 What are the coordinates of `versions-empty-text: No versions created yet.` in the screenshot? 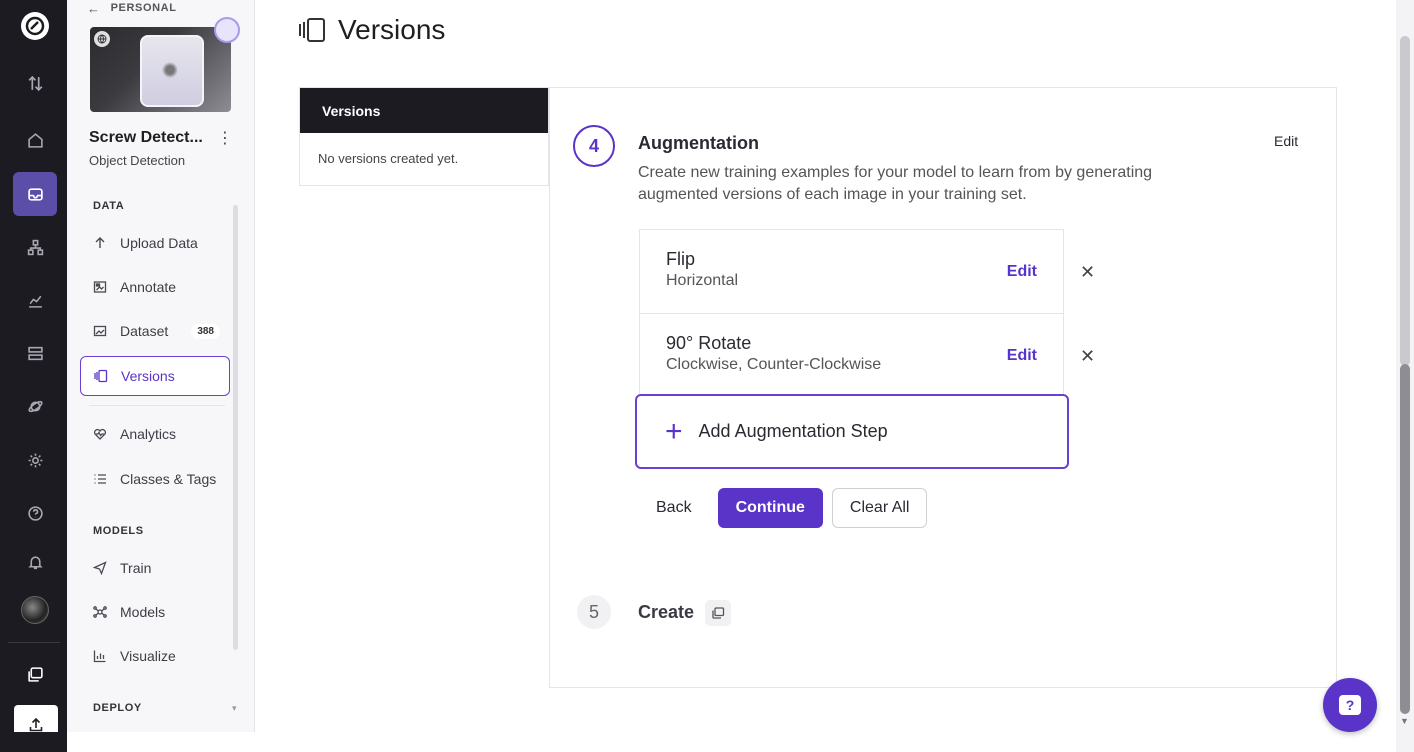 It's located at (388, 158).